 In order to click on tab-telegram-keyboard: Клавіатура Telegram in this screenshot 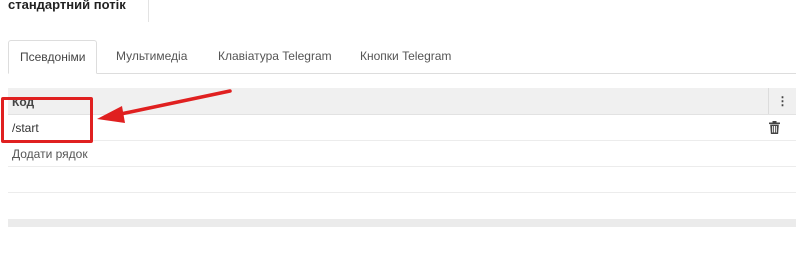, I will do `click(275, 56)`.